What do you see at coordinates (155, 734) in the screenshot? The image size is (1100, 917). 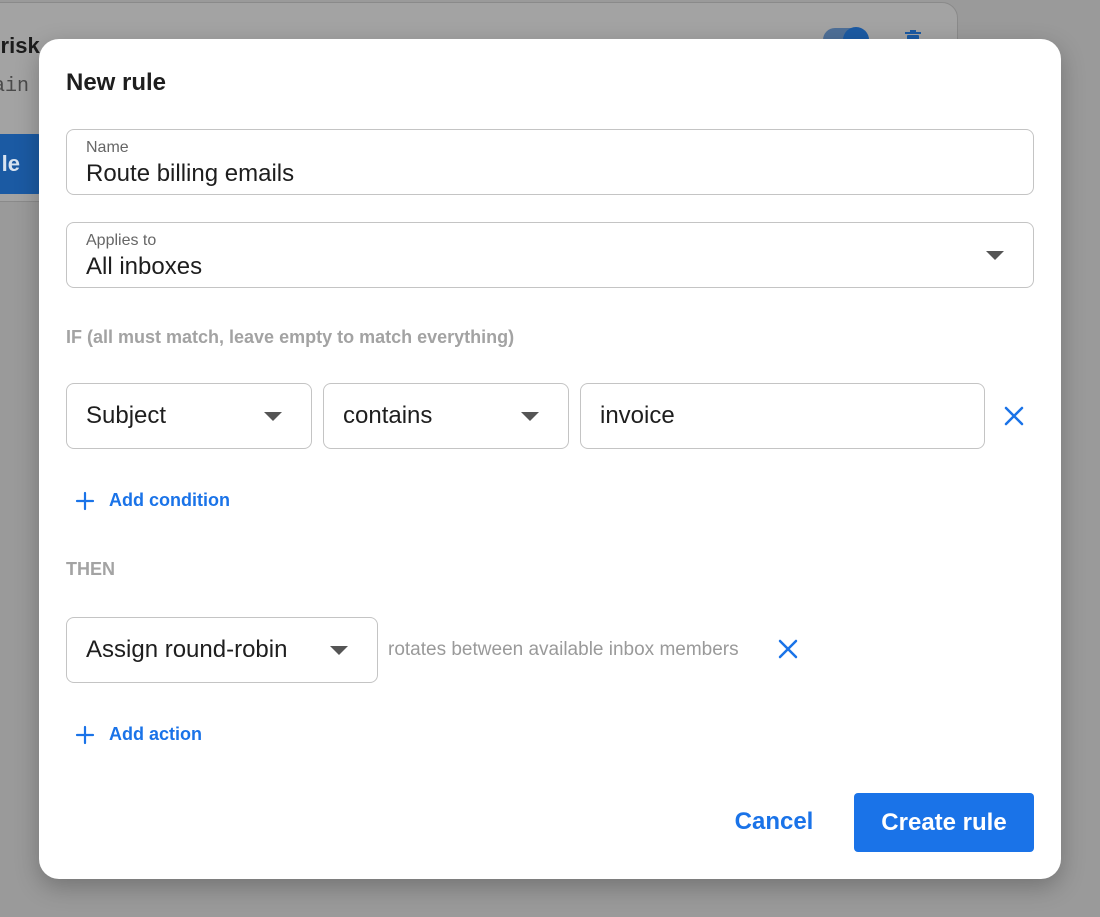 I see `add-action-label: Add action` at bounding box center [155, 734].